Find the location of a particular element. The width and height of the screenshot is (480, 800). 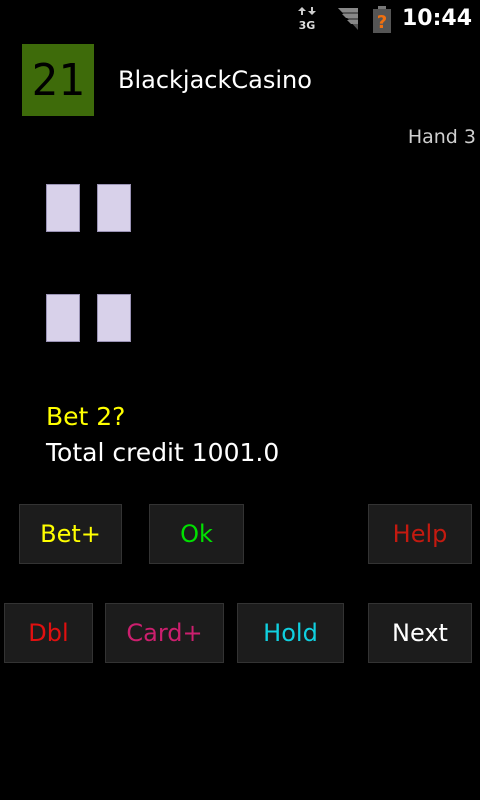

network-label: 3G is located at coordinates (307, 25).